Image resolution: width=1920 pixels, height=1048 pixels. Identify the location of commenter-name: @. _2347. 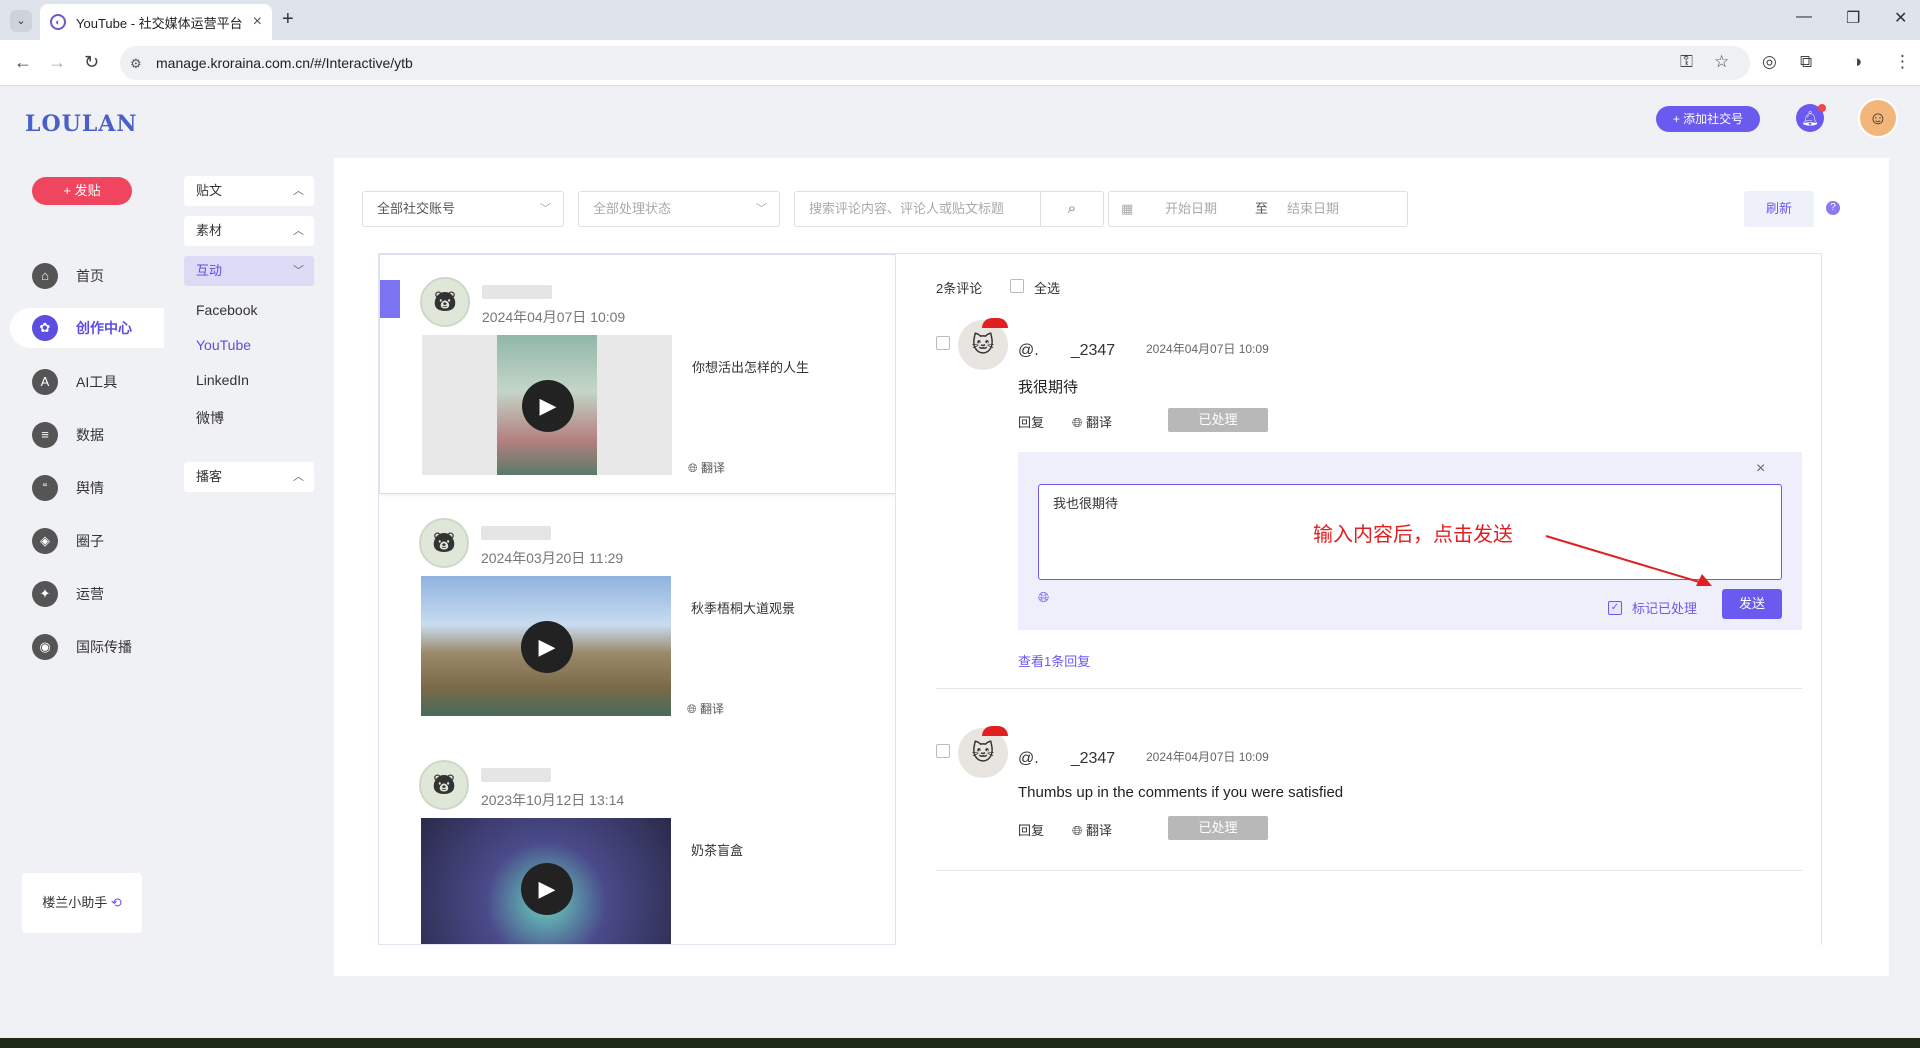
(1067, 350).